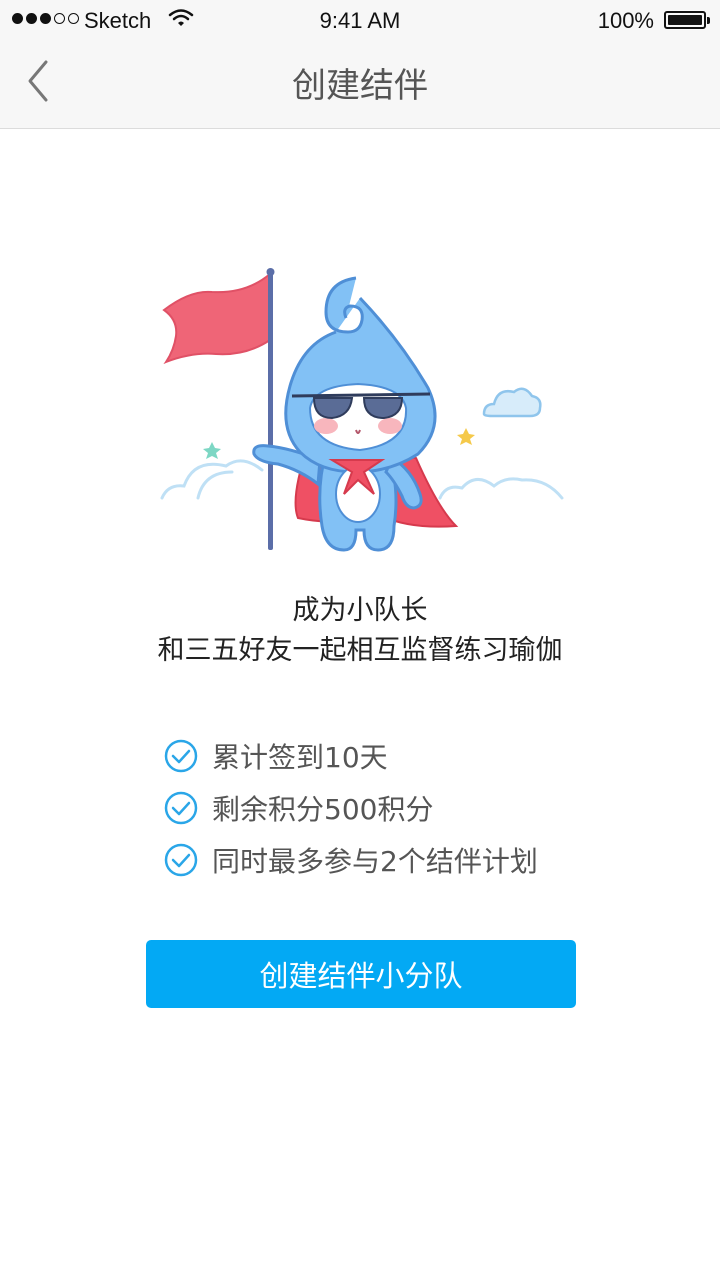 The height and width of the screenshot is (1280, 720). What do you see at coordinates (323, 809) in the screenshot?
I see `list-item-label: 剩余积分500积分` at bounding box center [323, 809].